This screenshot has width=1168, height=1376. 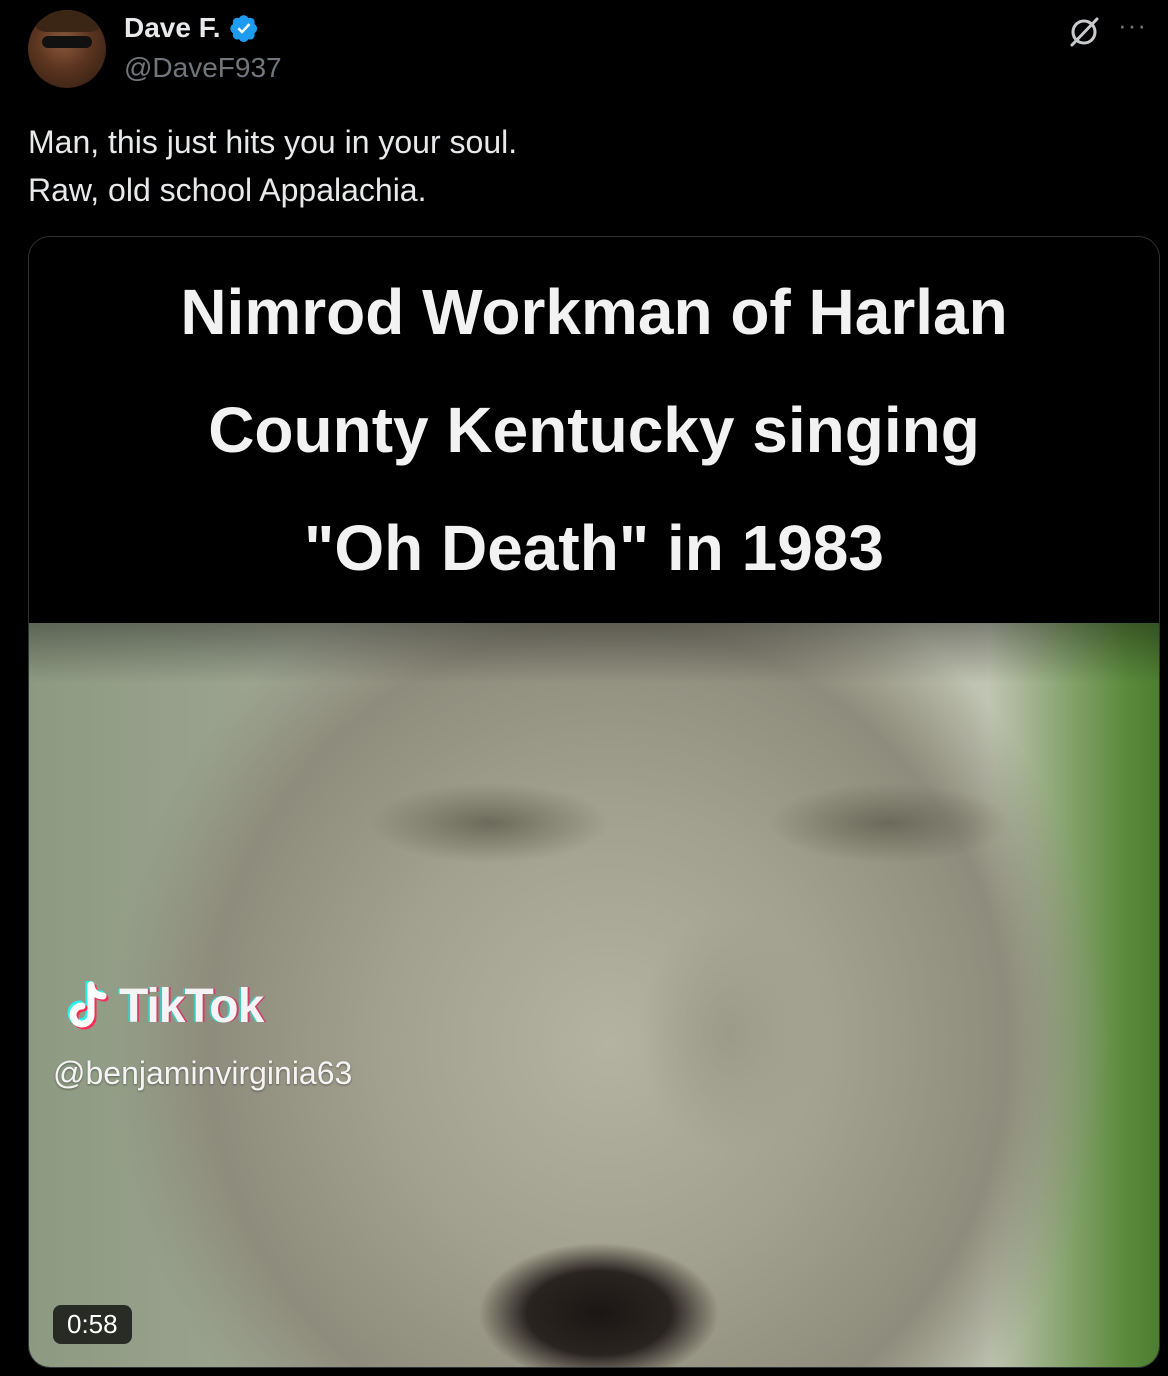 What do you see at coordinates (191, 1006) in the screenshot?
I see `tiktok-brand-label: TikTok` at bounding box center [191, 1006].